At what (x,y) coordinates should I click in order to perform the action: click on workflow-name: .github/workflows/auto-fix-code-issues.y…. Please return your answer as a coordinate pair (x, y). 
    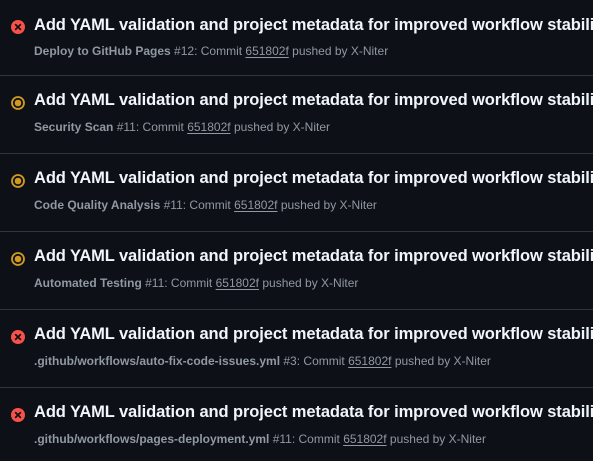
    Looking at the image, I should click on (157, 361).